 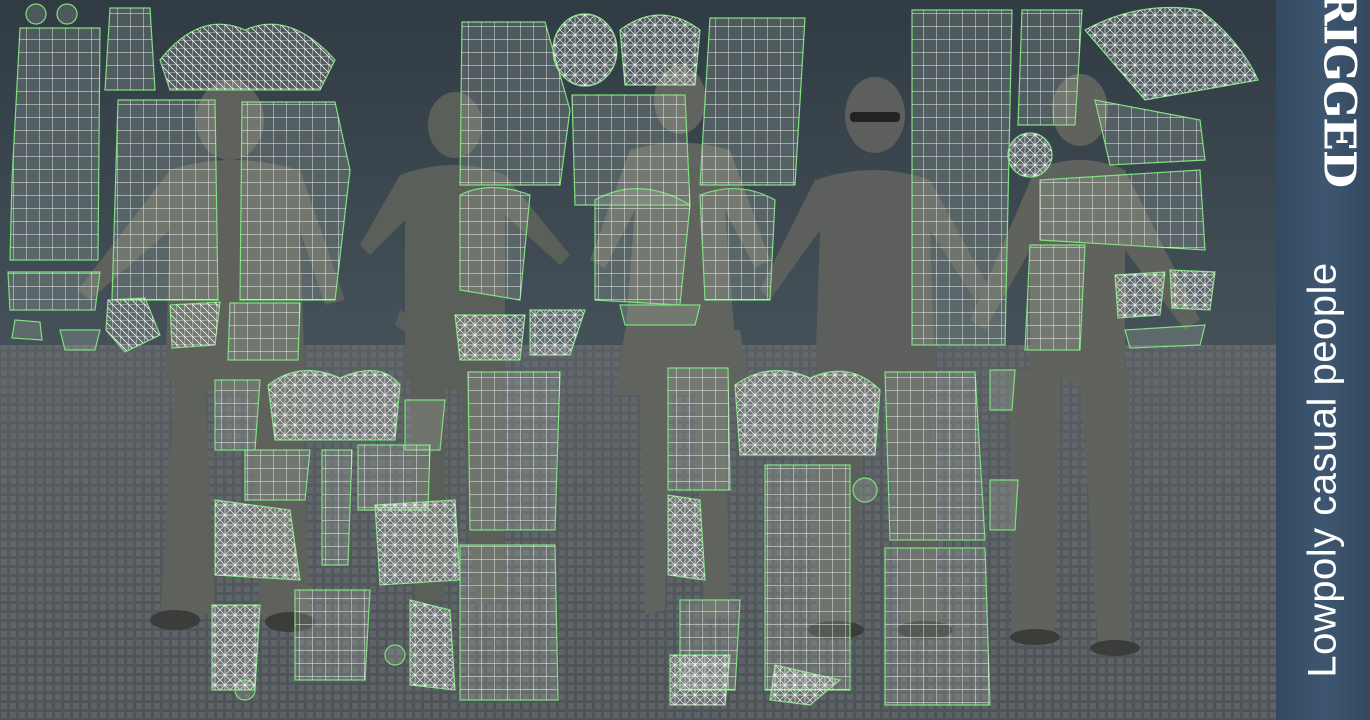 I want to click on product-title: Lowpoly casual people, so click(x=1322, y=470).